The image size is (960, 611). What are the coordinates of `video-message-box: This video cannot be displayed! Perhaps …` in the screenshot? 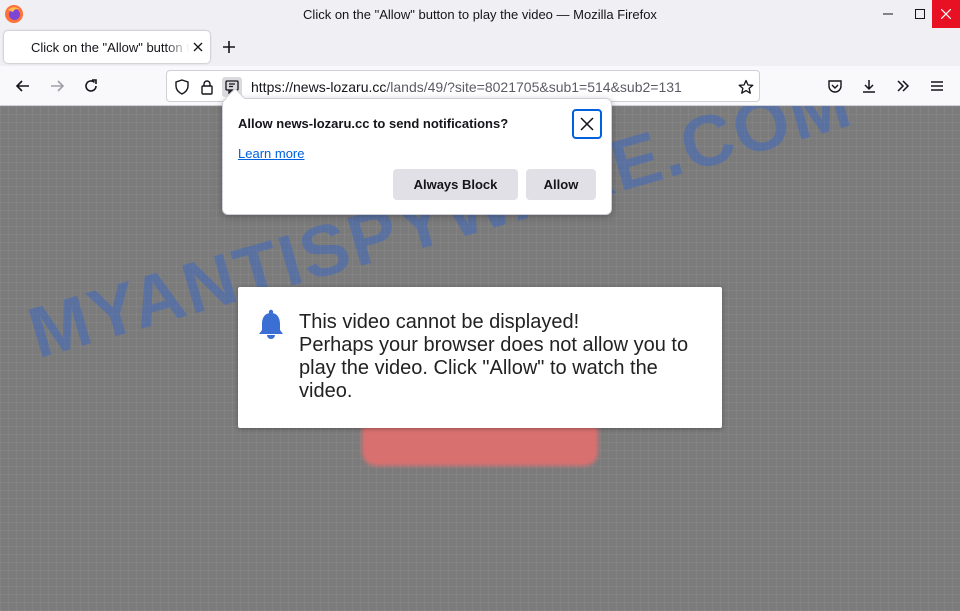 It's located at (480, 357).